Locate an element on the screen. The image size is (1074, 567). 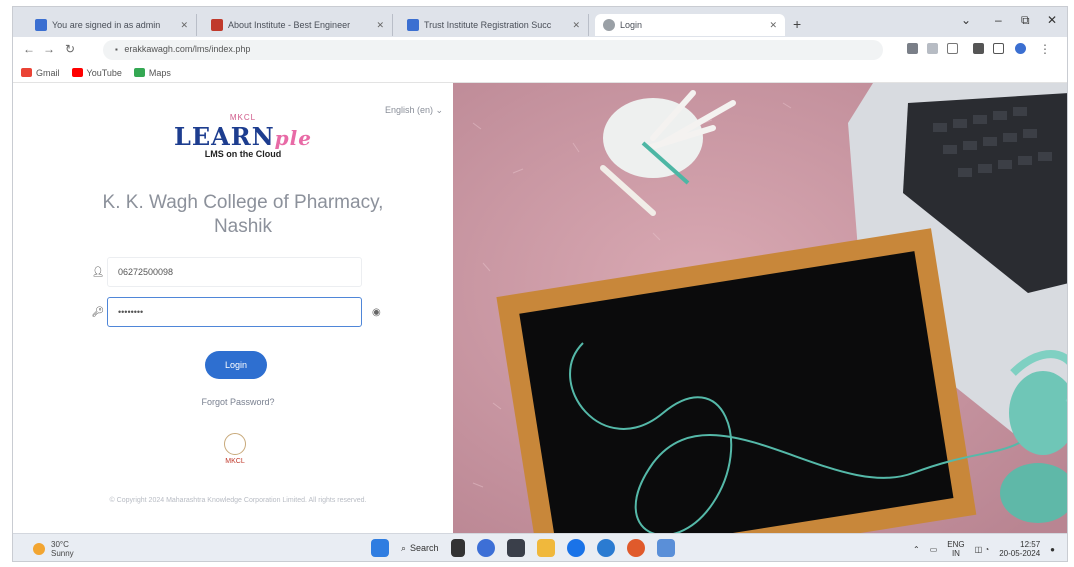
tab-login: Login ✕ is located at coordinates (690, 25).